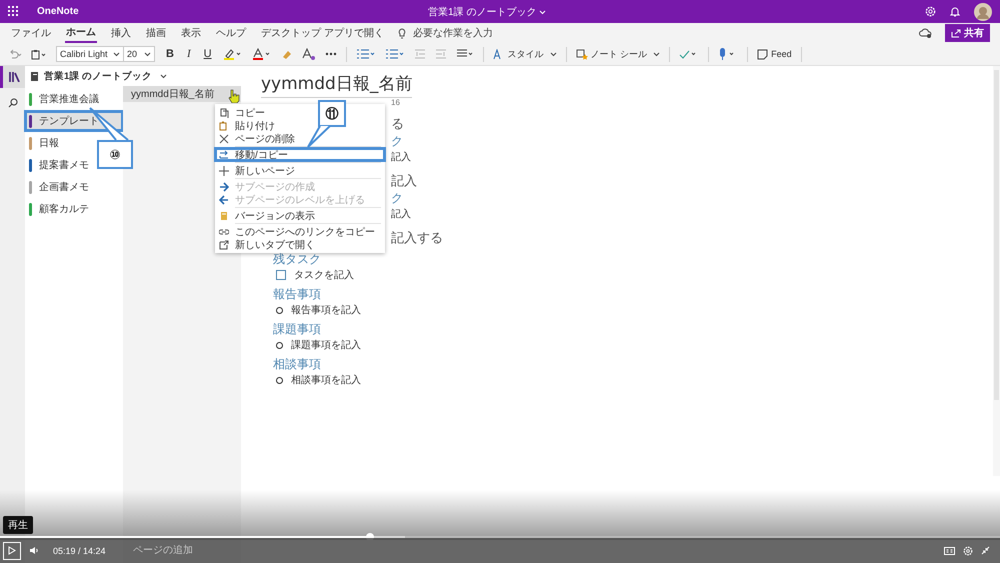 The width and height of the screenshot is (1000, 563). I want to click on lightbulb-icon, so click(402, 33).